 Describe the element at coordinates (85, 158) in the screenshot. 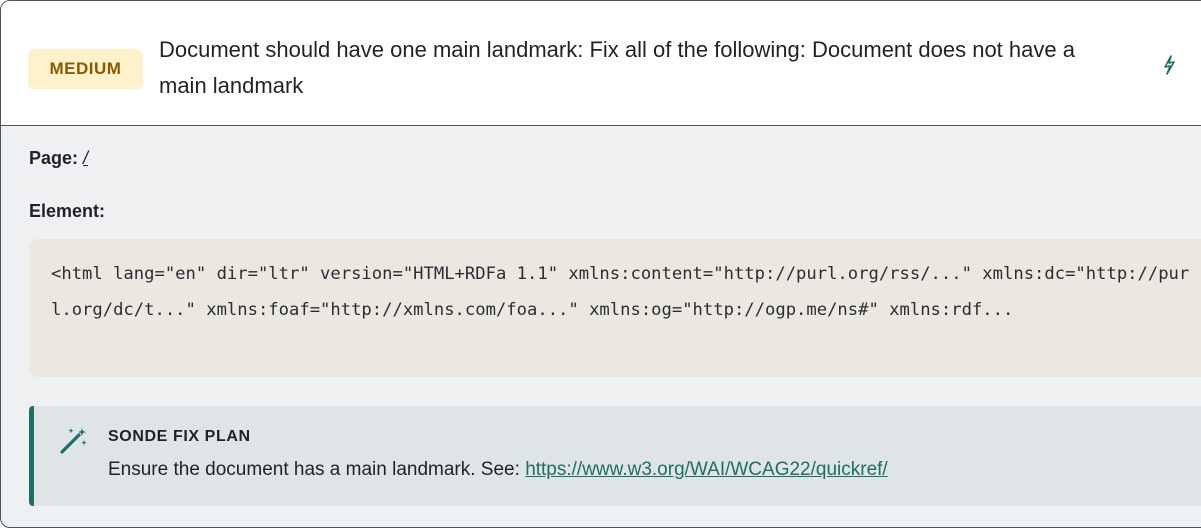

I see `page-link: /` at that location.